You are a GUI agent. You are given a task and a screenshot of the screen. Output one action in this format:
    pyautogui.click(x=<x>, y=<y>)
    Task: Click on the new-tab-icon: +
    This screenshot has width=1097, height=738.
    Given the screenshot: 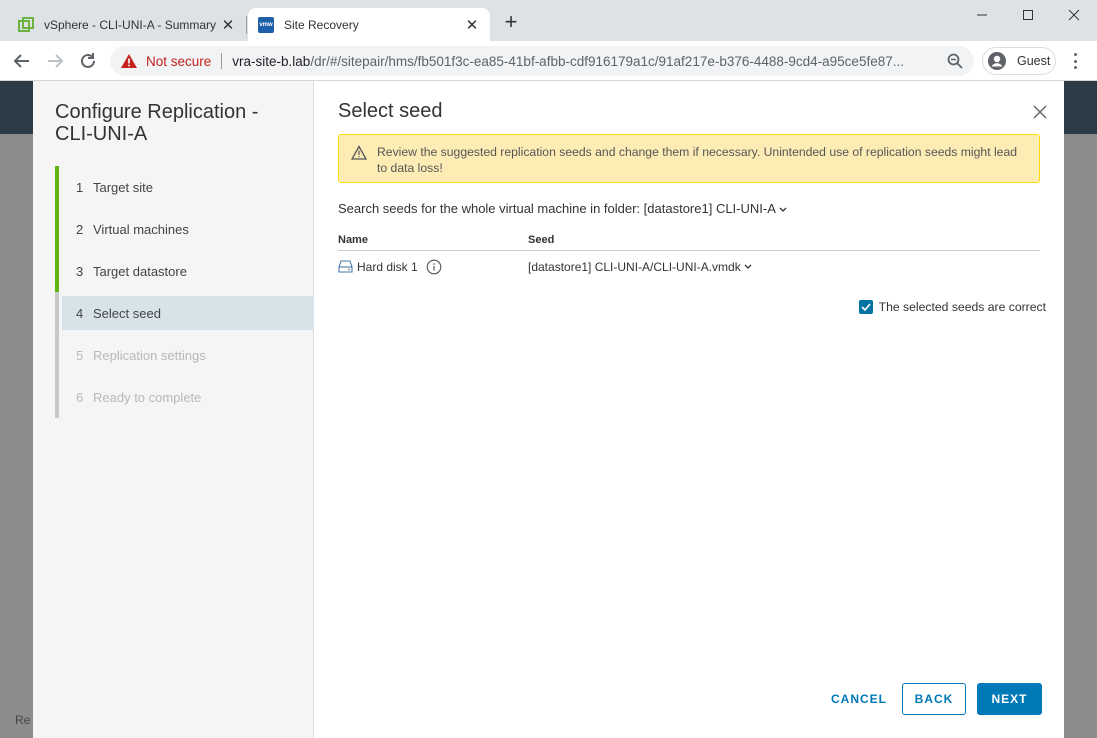 What is the action you would take?
    pyautogui.click(x=511, y=22)
    